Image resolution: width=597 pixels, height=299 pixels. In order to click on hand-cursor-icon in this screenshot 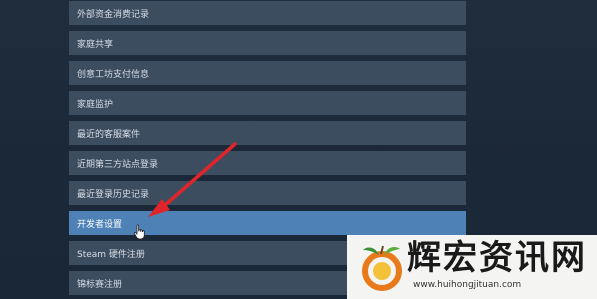, I will do `click(139, 232)`.